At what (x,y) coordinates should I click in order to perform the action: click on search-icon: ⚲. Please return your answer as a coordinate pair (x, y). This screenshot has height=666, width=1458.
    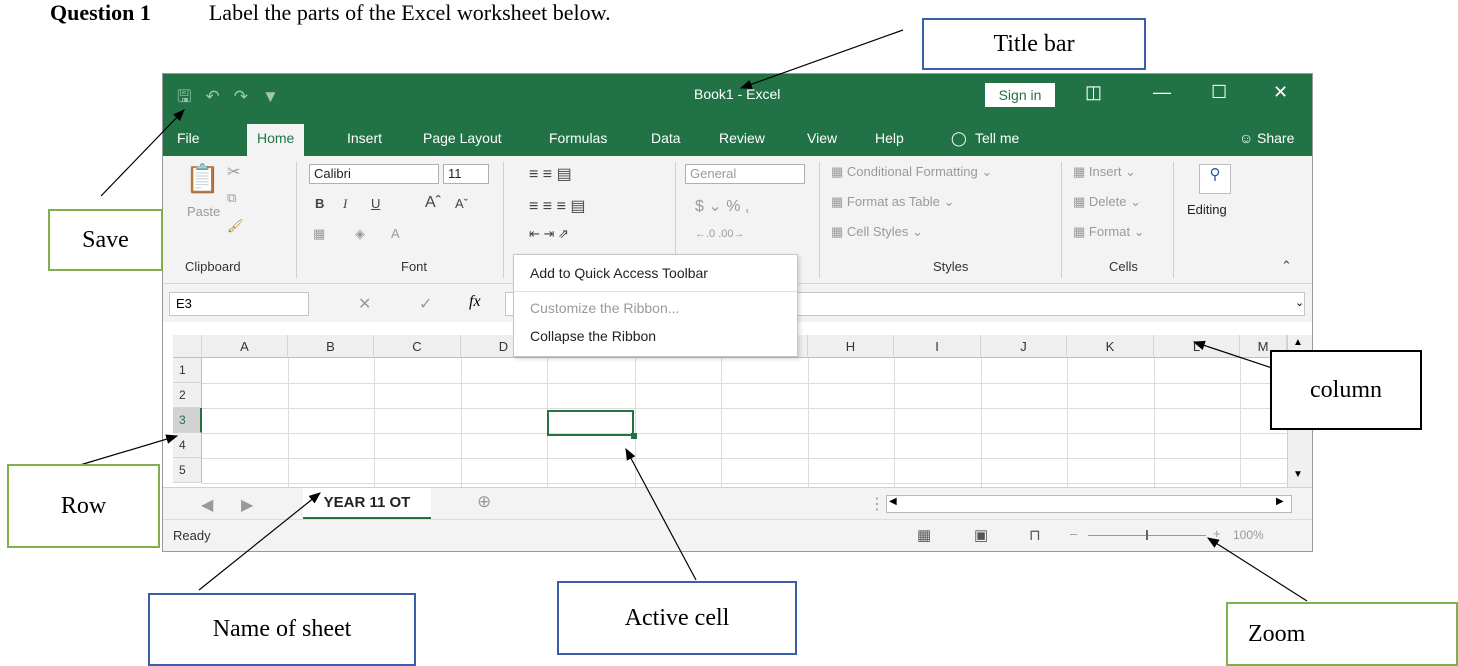
    Looking at the image, I should click on (1215, 179).